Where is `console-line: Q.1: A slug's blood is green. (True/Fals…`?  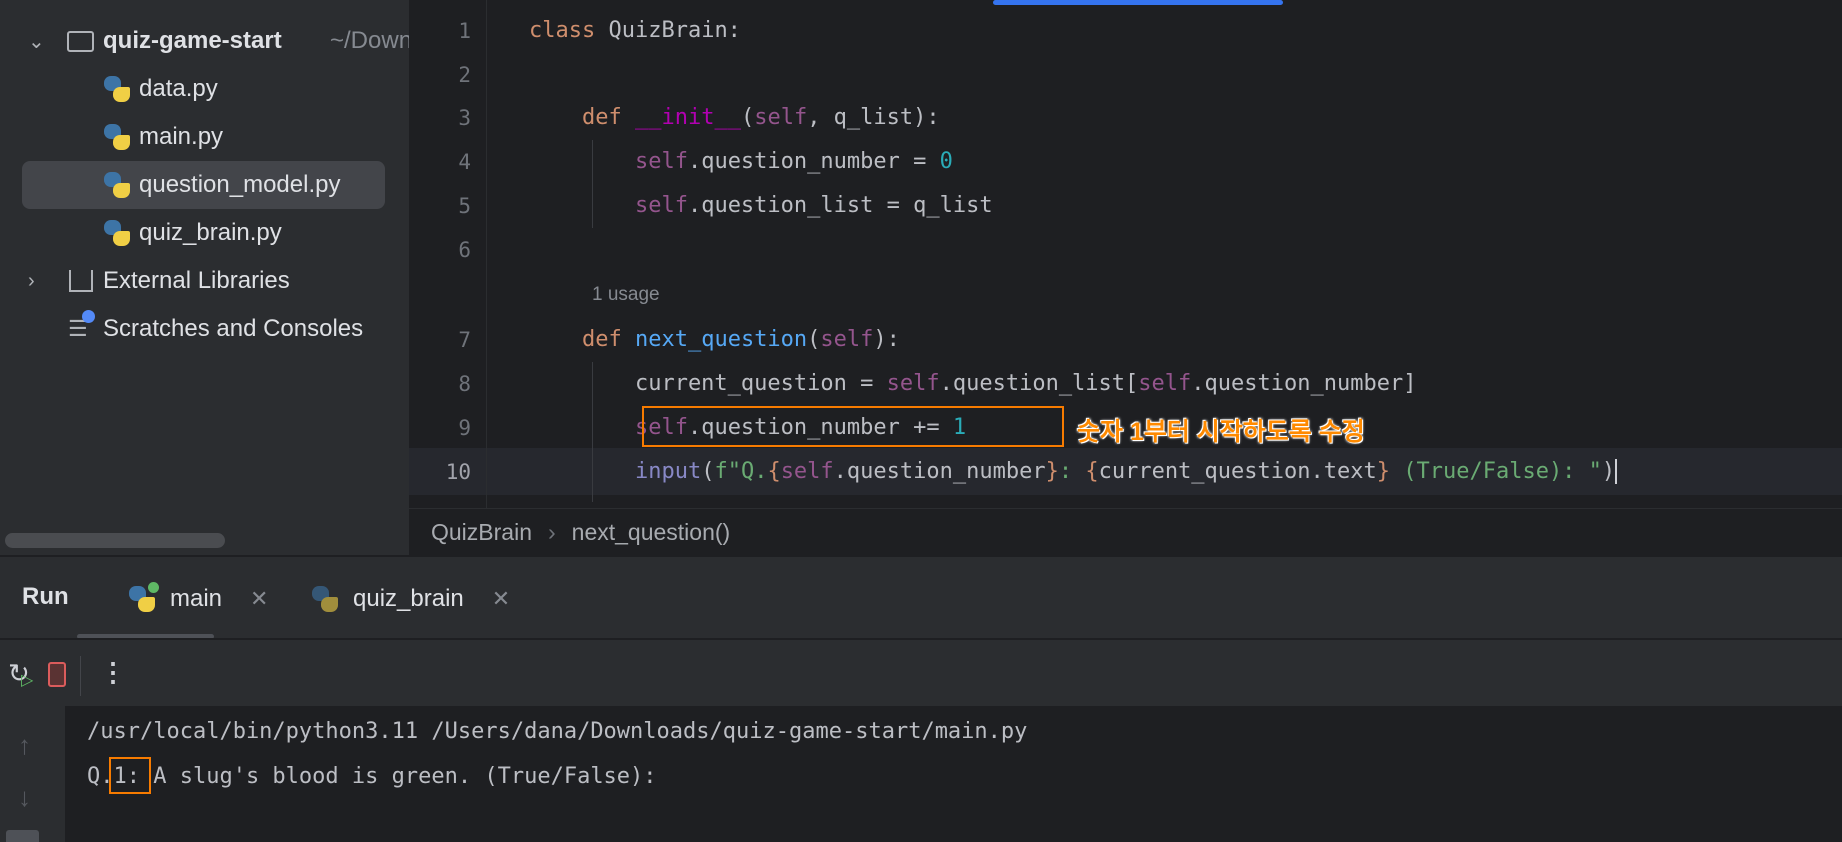 console-line: Q.1: A slug's blood is green. (True/Fals… is located at coordinates (378, 776).